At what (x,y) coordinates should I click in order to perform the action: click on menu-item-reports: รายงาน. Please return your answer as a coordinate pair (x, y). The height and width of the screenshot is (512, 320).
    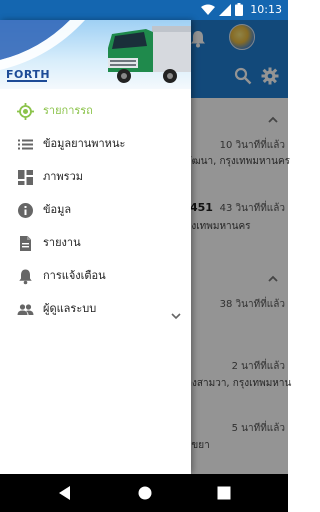
    Looking at the image, I should click on (95, 243).